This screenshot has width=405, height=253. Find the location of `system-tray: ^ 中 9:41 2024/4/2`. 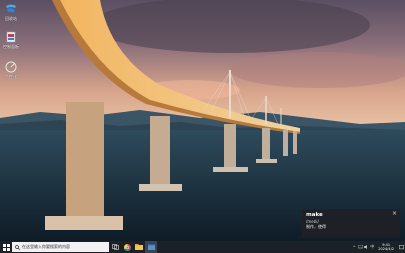

system-tray: ^ 中 9:41 2024/4/2 is located at coordinates (378, 247).